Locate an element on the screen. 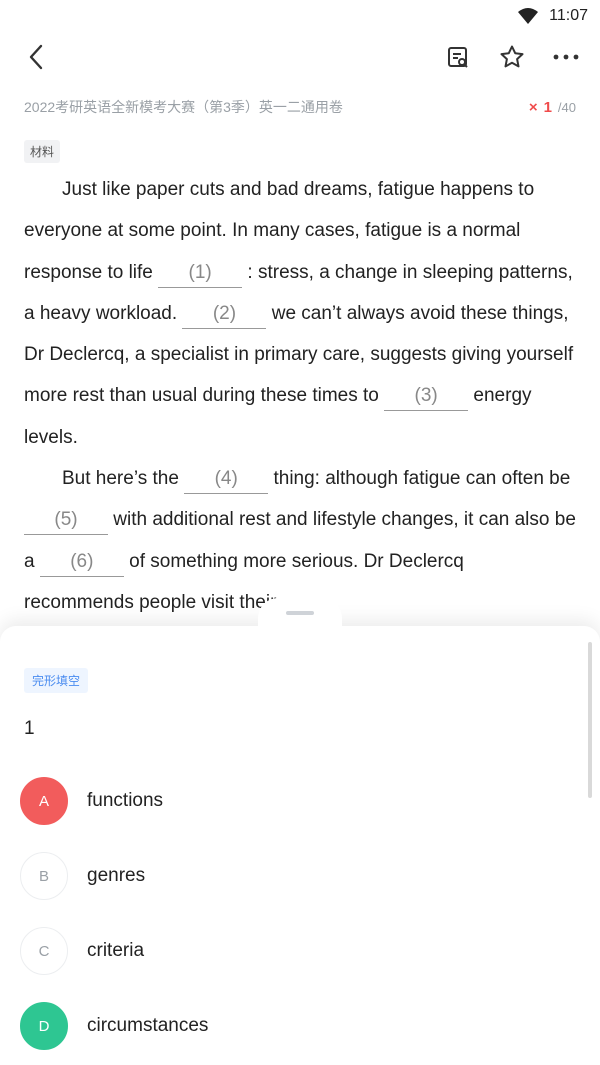  option-a-text: functions is located at coordinates (125, 800).